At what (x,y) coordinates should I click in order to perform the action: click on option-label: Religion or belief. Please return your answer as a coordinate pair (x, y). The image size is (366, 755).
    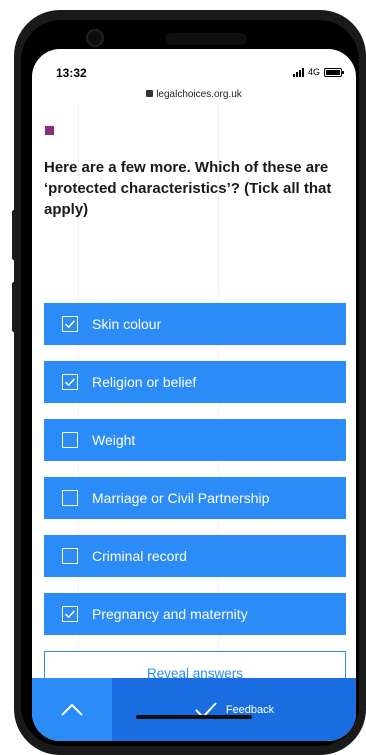
    Looking at the image, I should click on (144, 382).